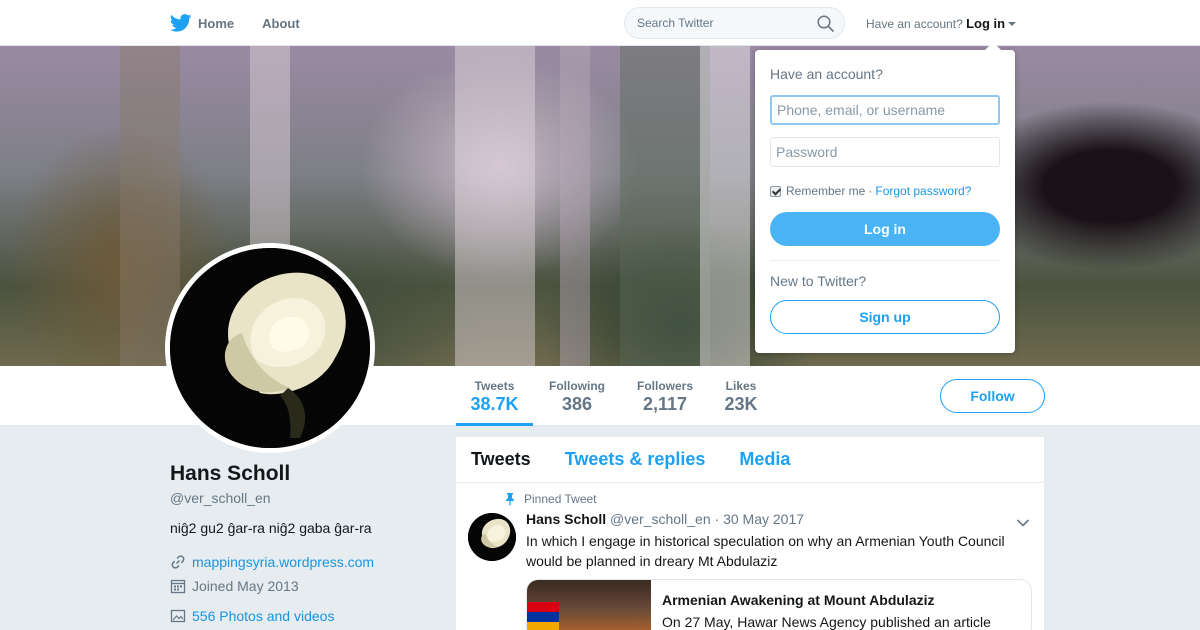  I want to click on divider, so click(885, 260).